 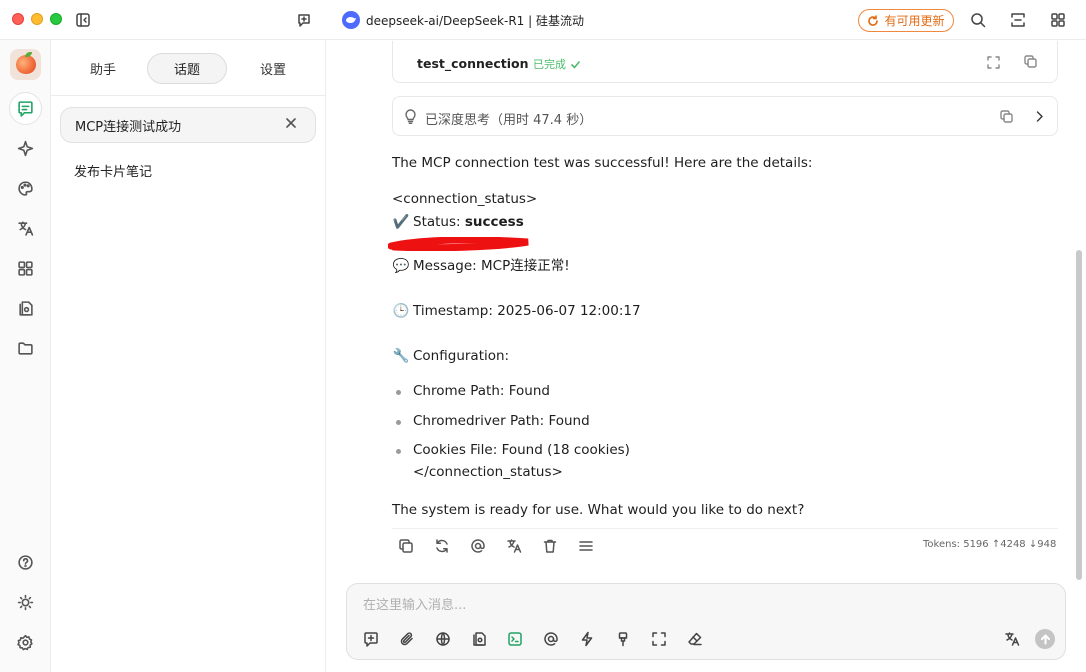 I want to click on clear-context-brush-icon, so click(x=623, y=639).